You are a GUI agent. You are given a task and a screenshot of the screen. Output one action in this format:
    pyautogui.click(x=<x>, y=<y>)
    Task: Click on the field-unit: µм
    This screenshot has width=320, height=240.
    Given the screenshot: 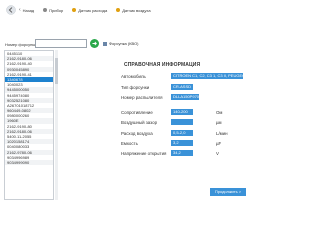 What is the action you would take?
    pyautogui.click(x=219, y=122)
    